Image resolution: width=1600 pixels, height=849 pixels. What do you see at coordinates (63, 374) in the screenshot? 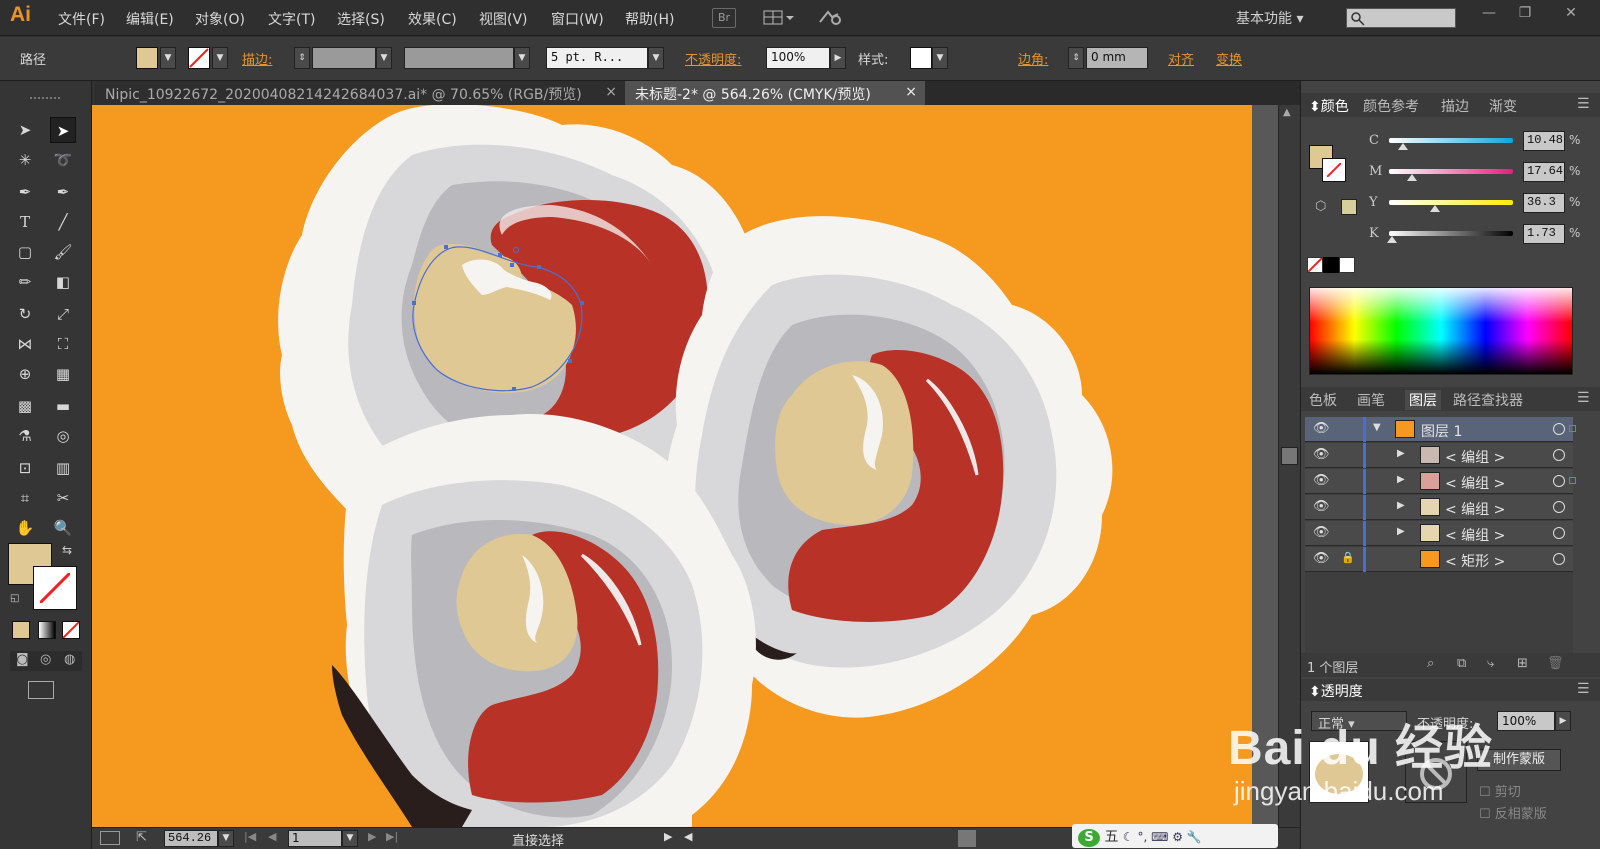
I see `perspective-grid-tool-icon: ▦` at bounding box center [63, 374].